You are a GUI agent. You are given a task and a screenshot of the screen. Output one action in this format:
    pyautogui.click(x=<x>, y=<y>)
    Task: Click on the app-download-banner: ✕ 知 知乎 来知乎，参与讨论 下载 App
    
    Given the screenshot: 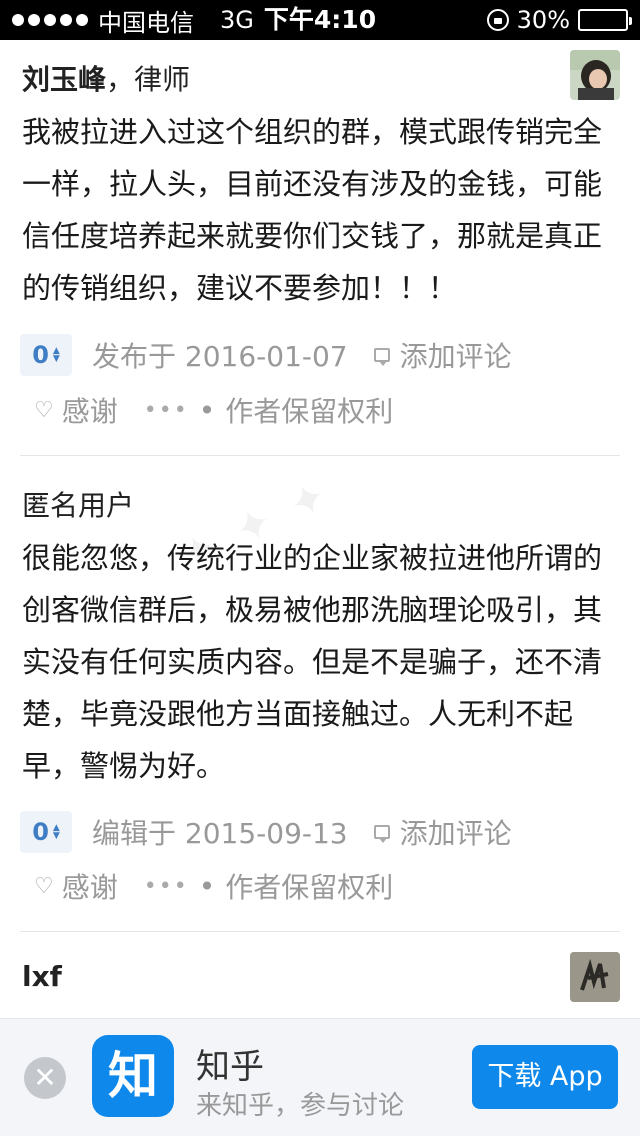 What is the action you would take?
    pyautogui.click(x=320, y=1077)
    